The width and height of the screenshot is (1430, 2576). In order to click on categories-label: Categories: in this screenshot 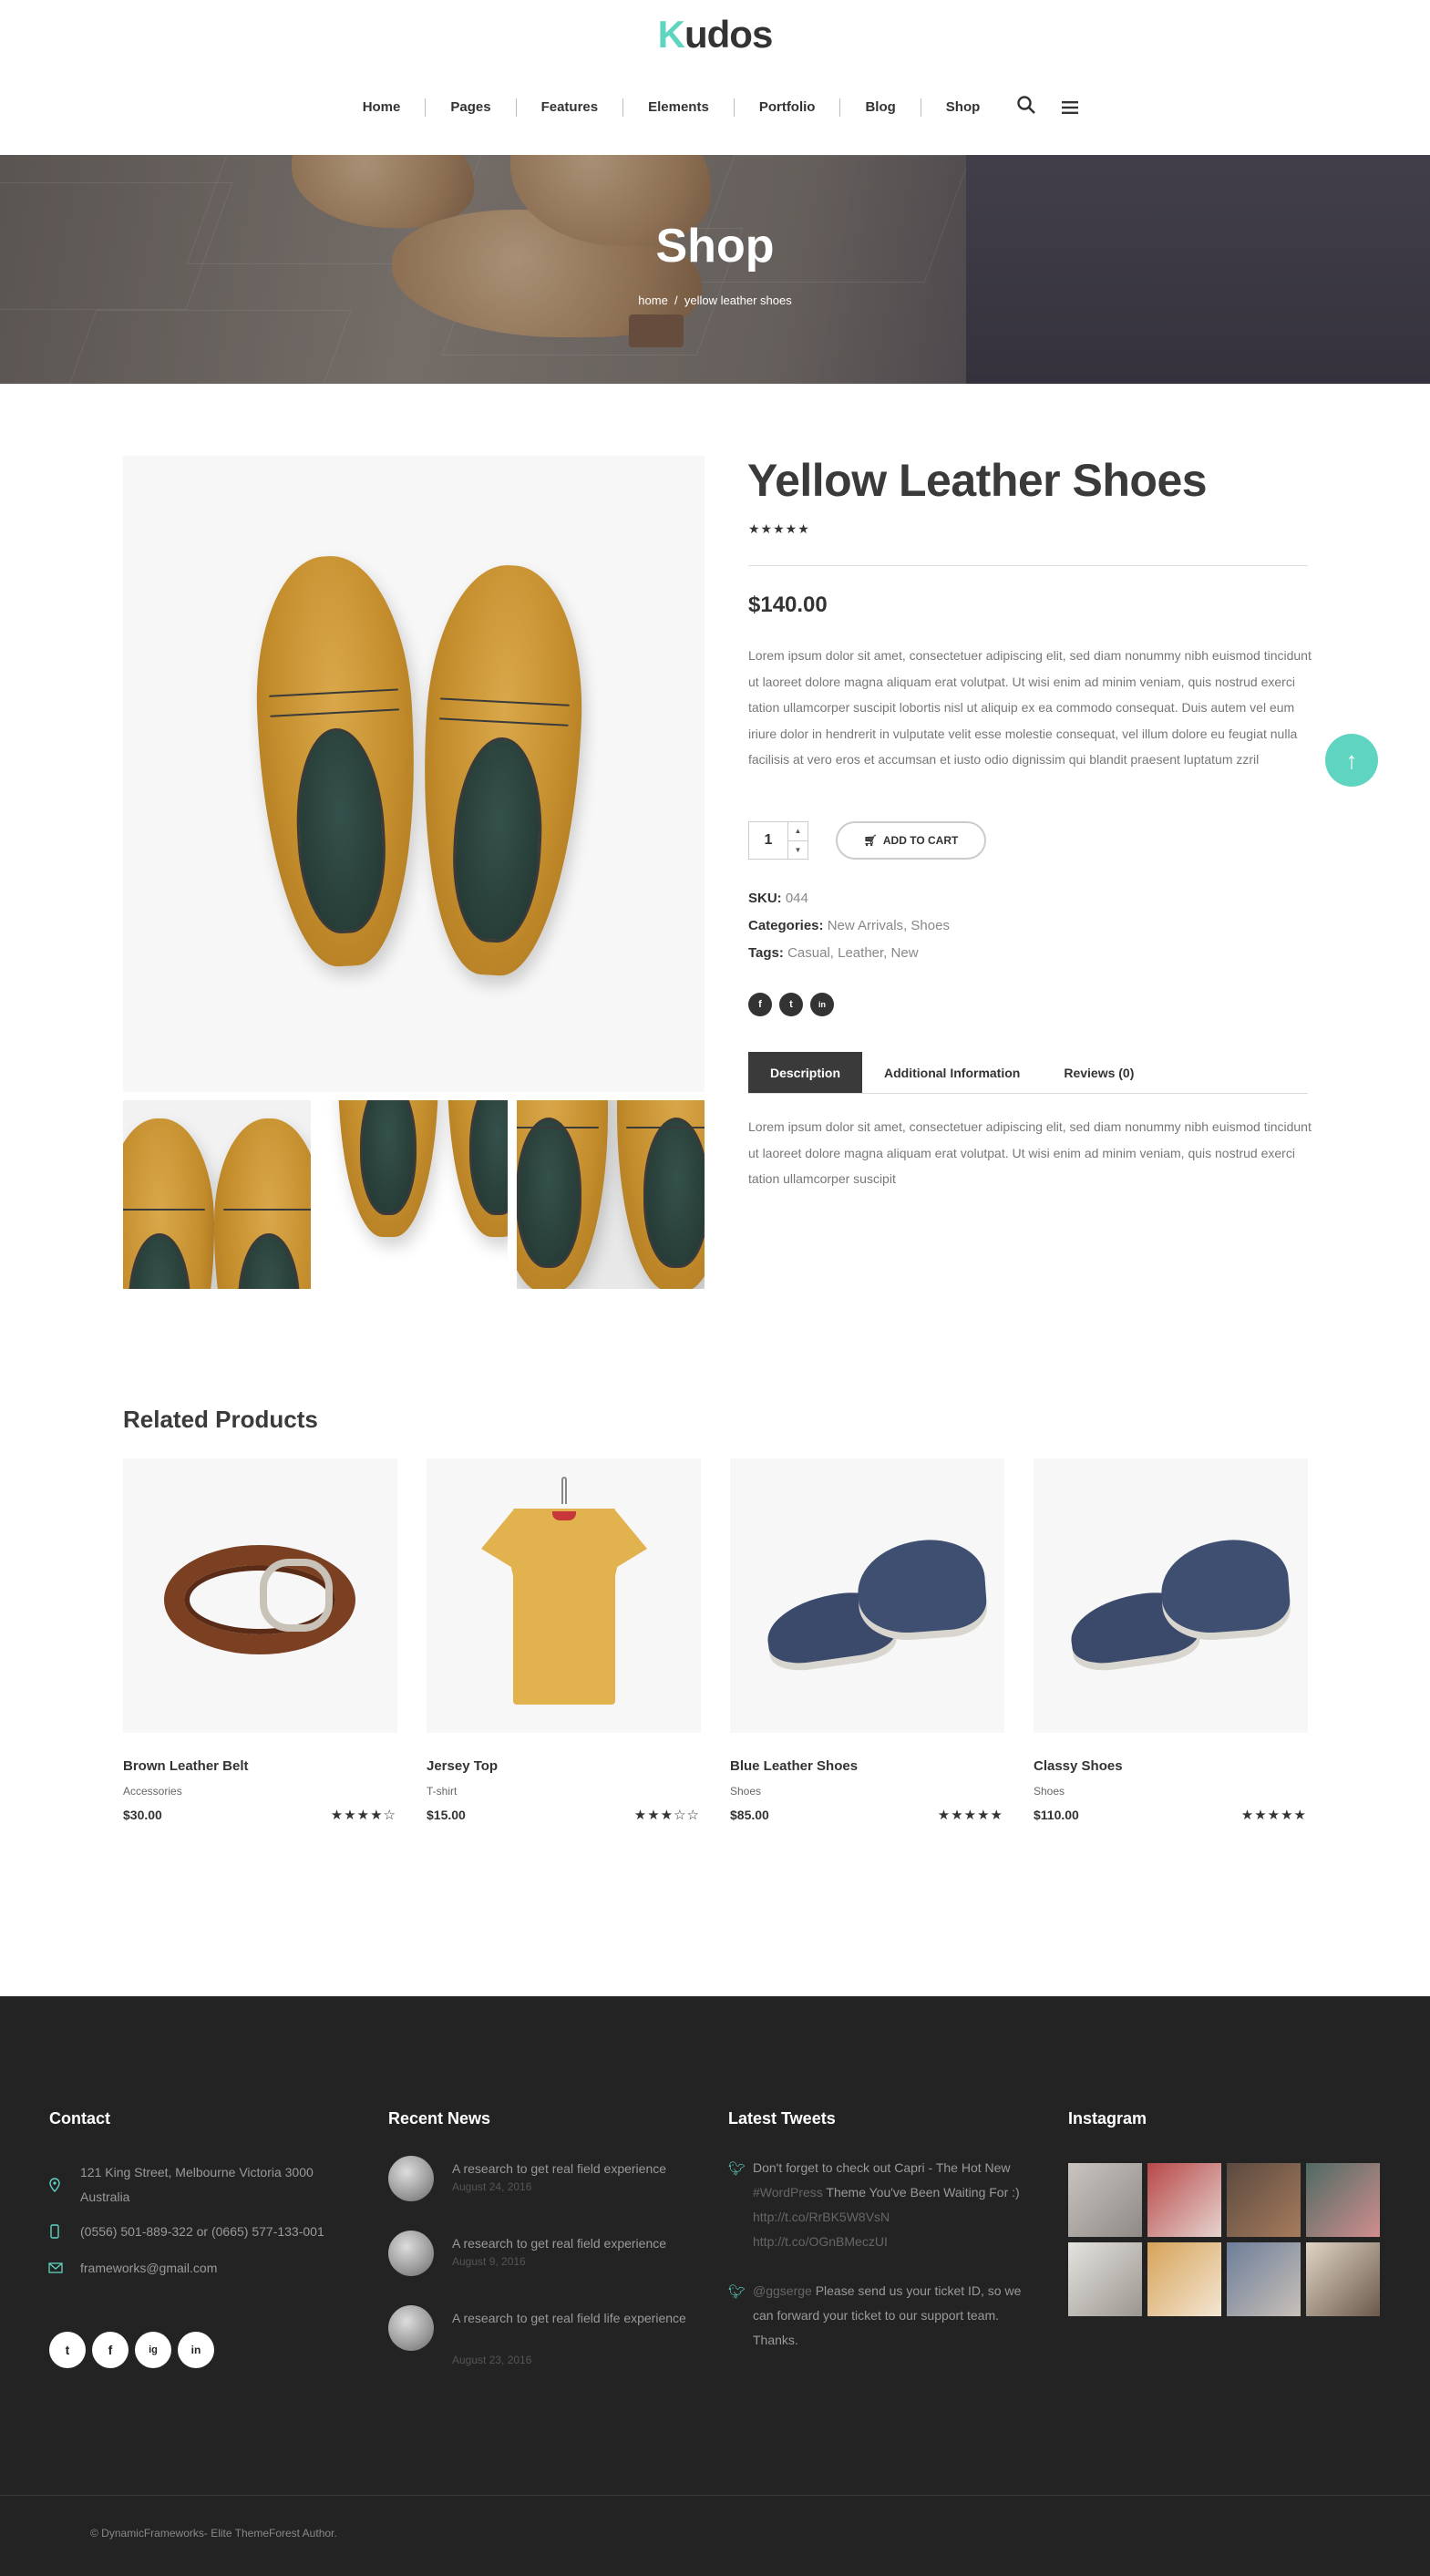, I will do `click(786, 925)`.